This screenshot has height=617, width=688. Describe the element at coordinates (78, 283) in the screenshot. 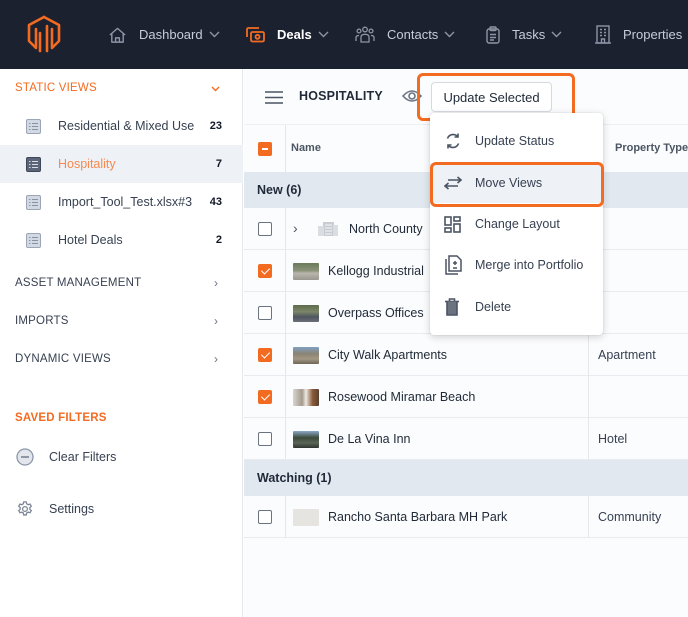

I see `asset-management-section: ASSET MANAGEMENT` at that location.